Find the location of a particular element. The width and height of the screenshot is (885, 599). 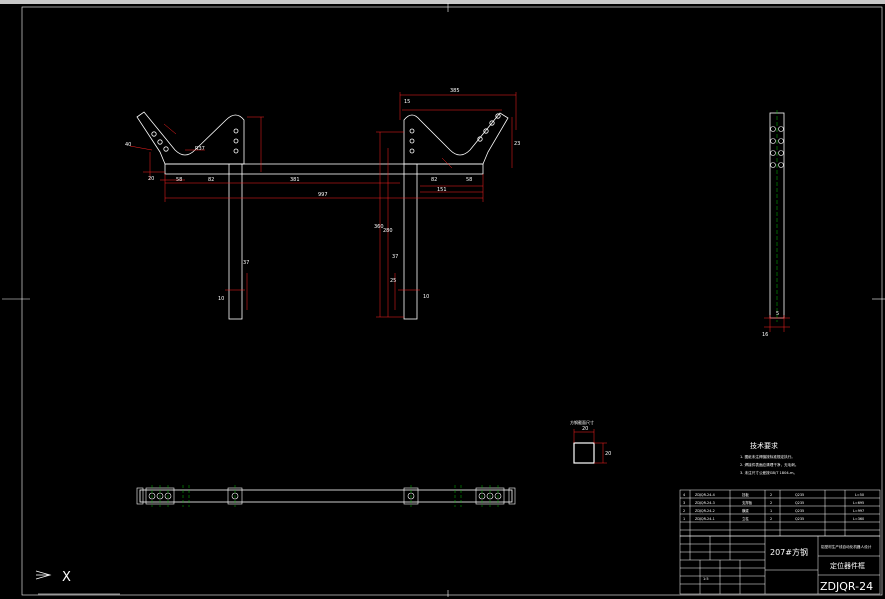

row-4-material: Q235 is located at coordinates (799, 519).